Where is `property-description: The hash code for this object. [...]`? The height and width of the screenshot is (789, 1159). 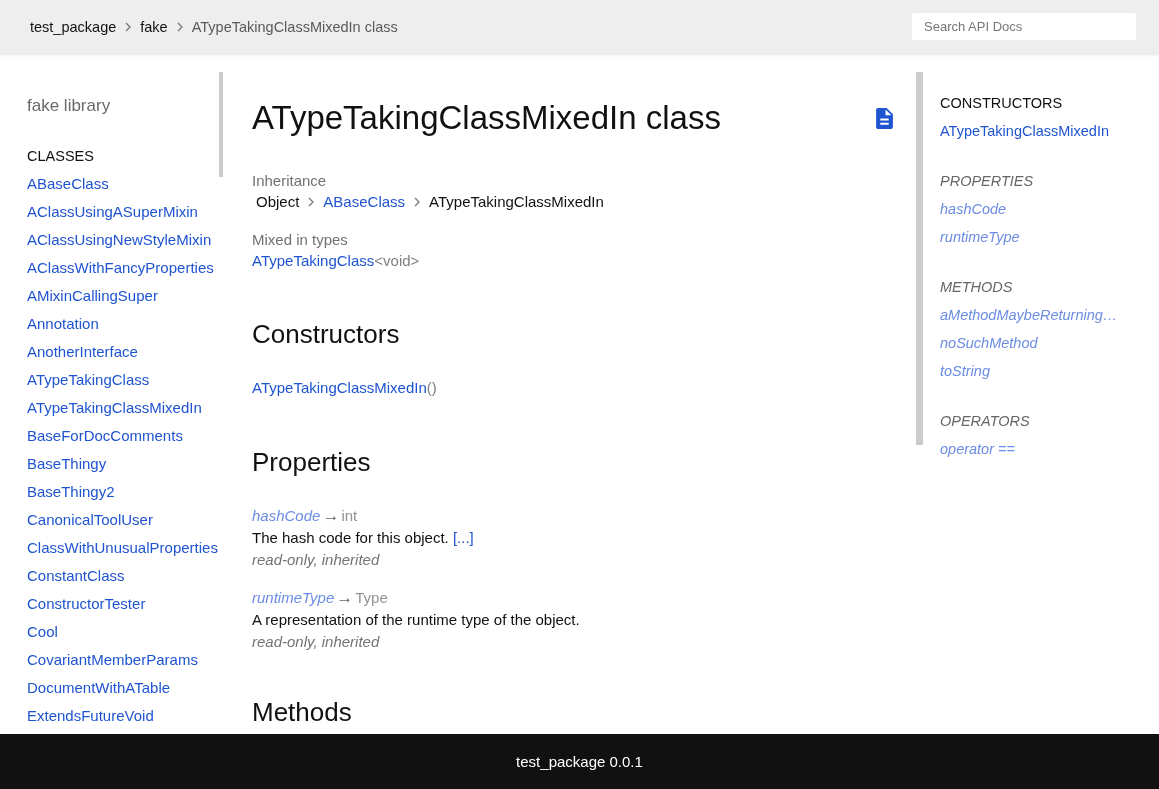
property-description: The hash code for this object. [...] is located at coordinates (363, 538).